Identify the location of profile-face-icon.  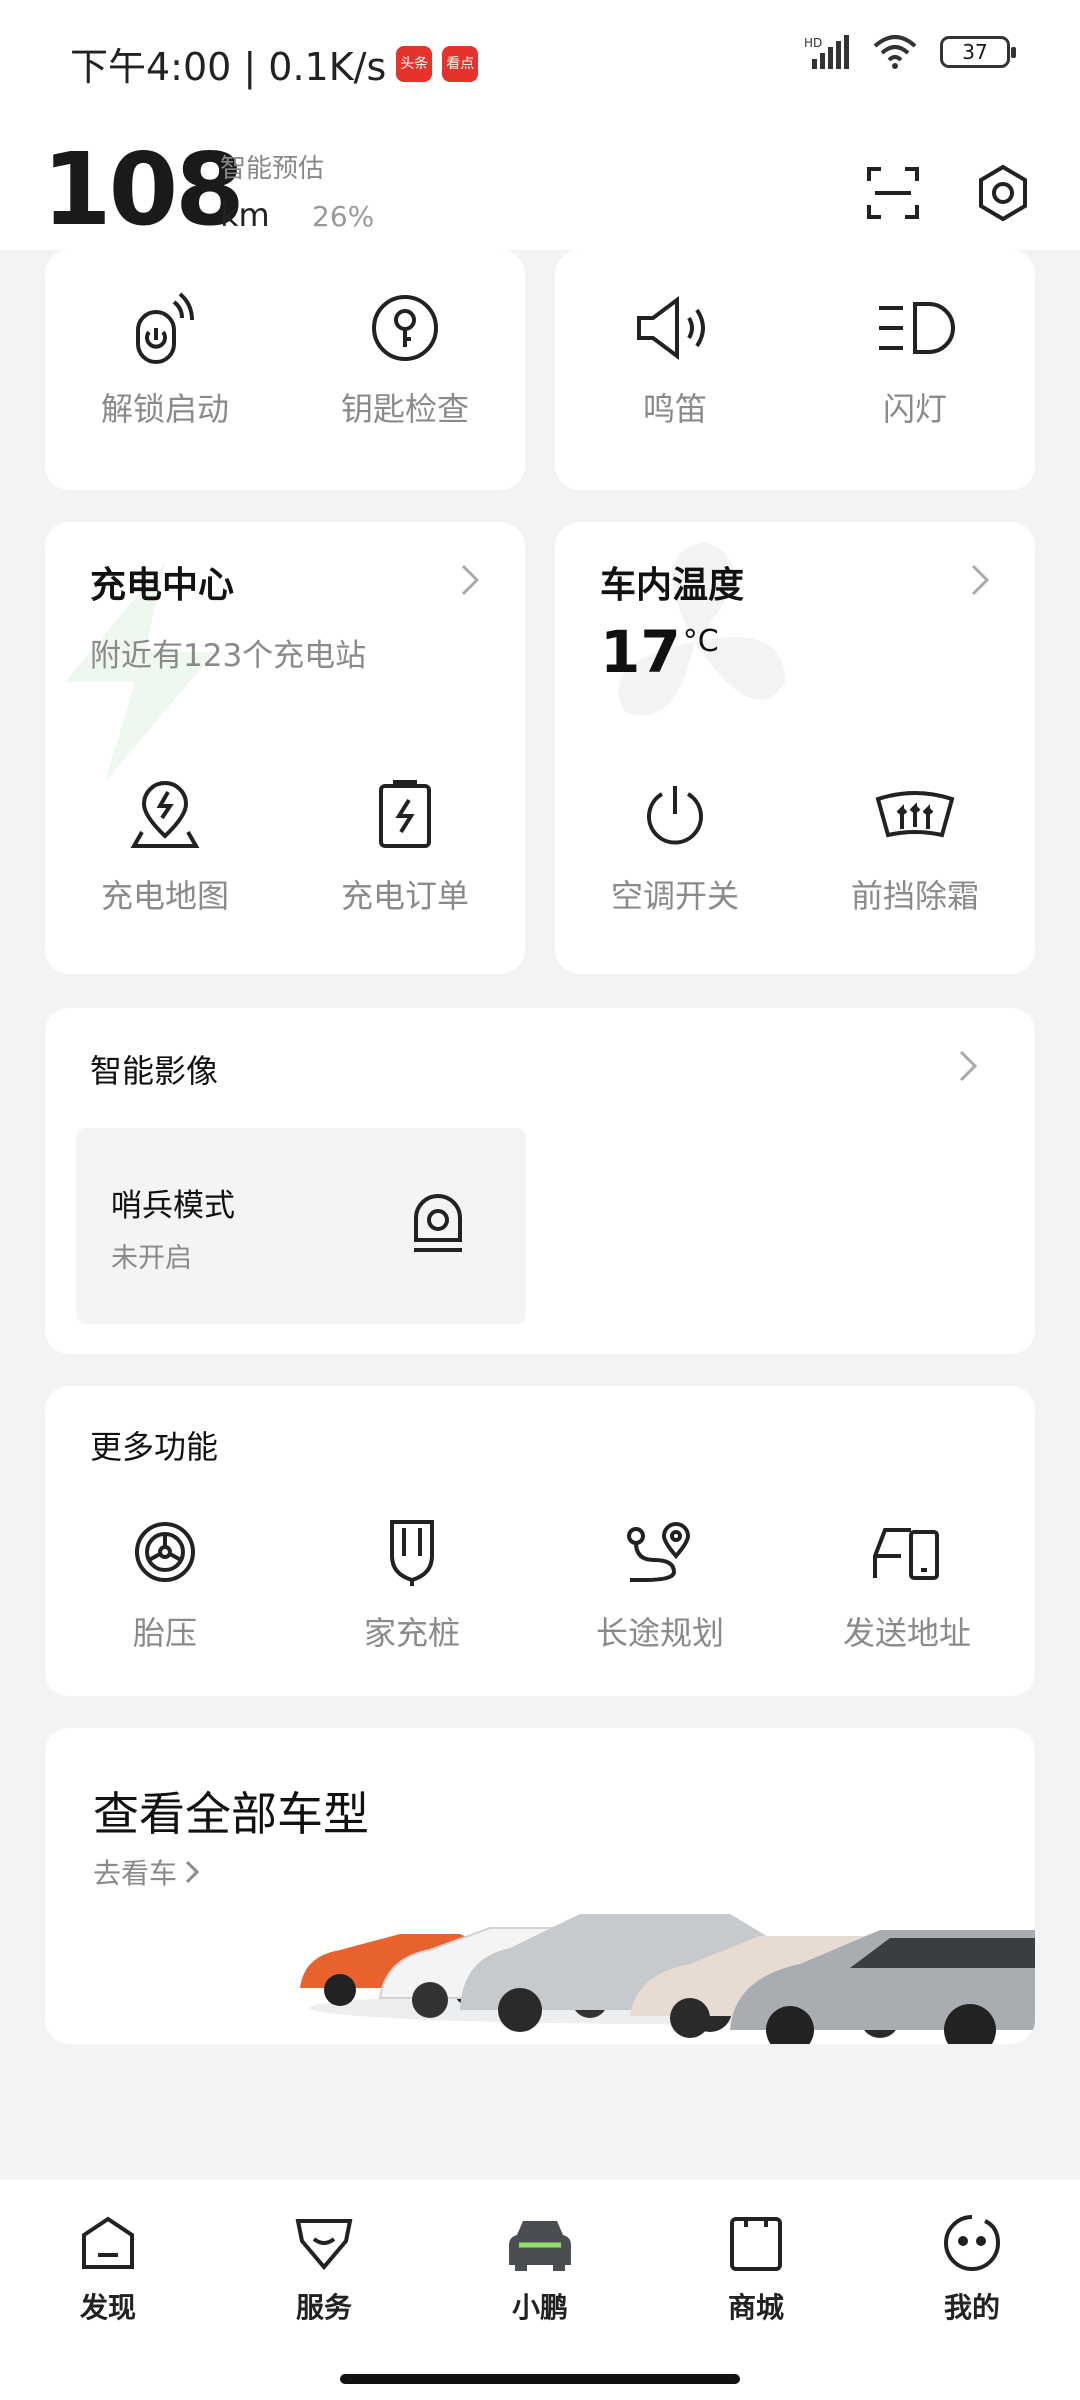
(972, 2243).